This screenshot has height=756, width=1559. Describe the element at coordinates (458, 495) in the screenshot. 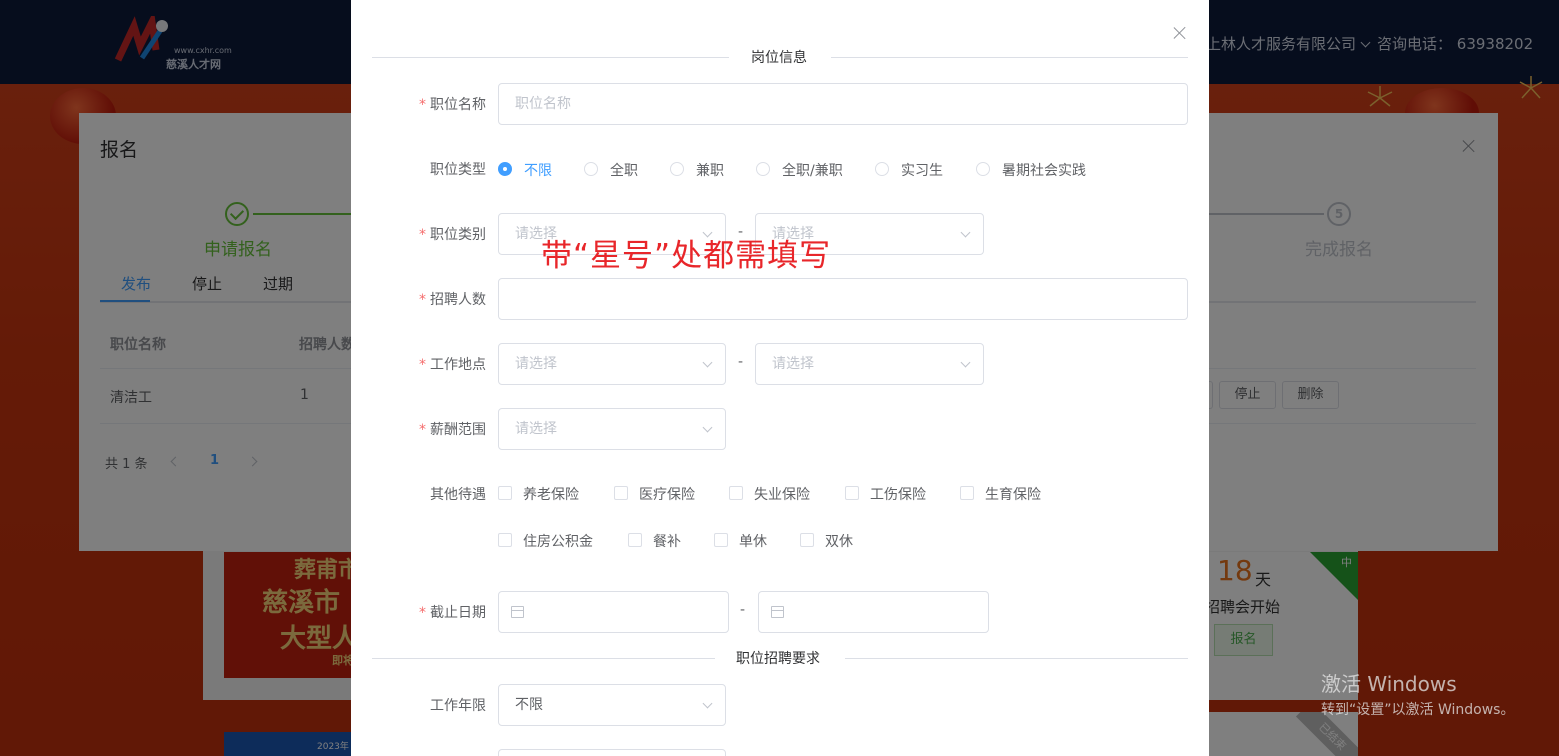

I see `label-benefits: 其他待遇` at that location.